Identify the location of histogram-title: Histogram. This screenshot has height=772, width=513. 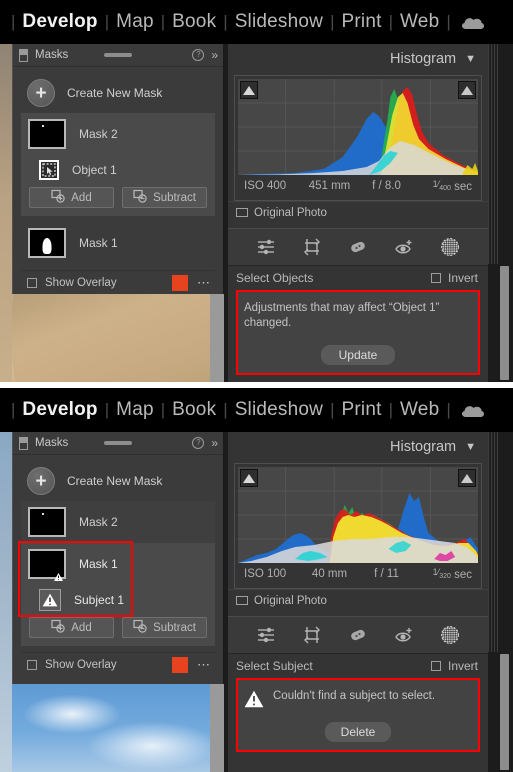
(423, 446).